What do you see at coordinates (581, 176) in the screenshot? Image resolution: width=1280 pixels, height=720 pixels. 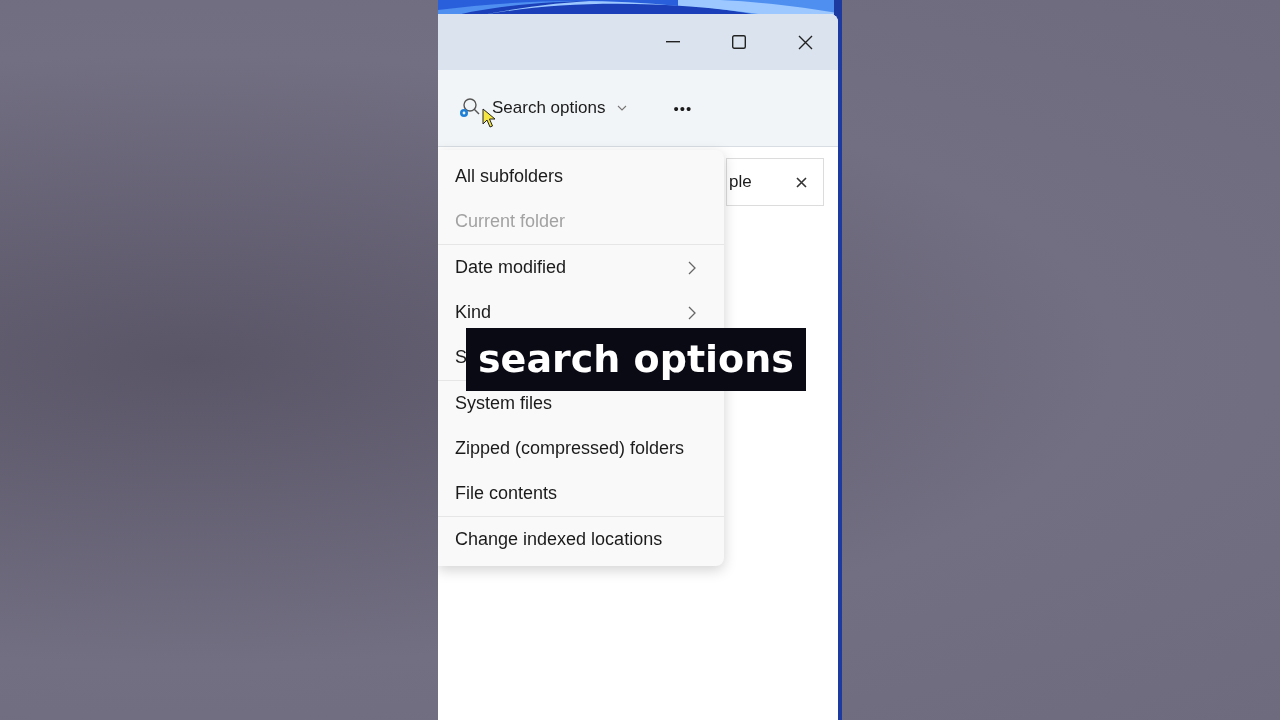 I see `menu-item: All subfolders` at bounding box center [581, 176].